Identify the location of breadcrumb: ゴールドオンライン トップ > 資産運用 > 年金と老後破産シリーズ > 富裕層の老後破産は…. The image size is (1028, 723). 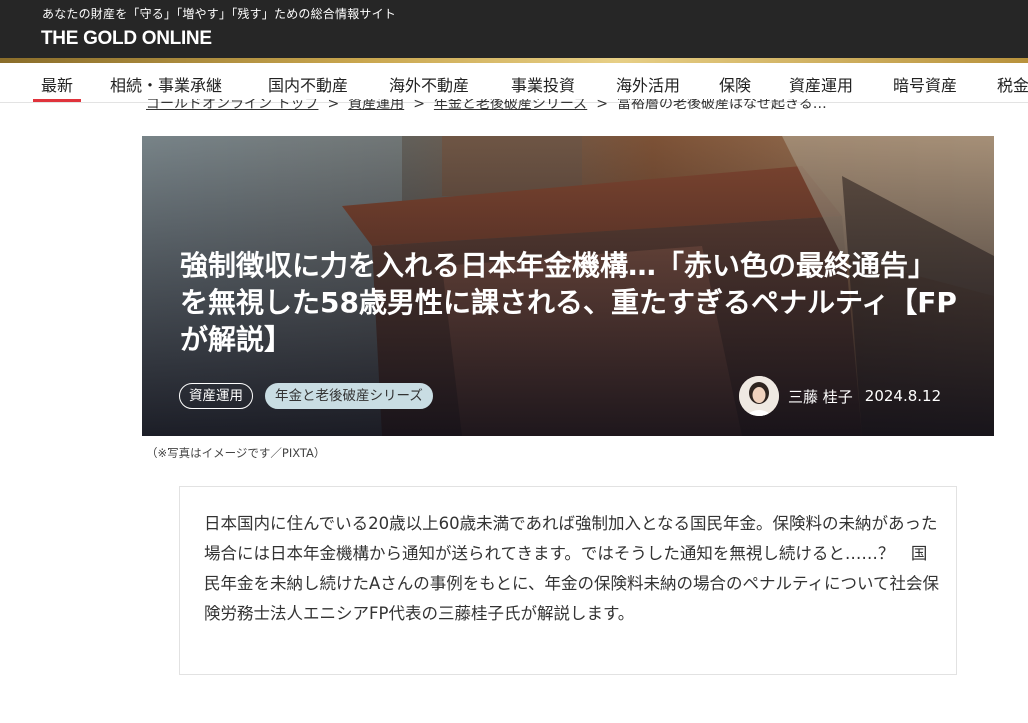
(561, 110).